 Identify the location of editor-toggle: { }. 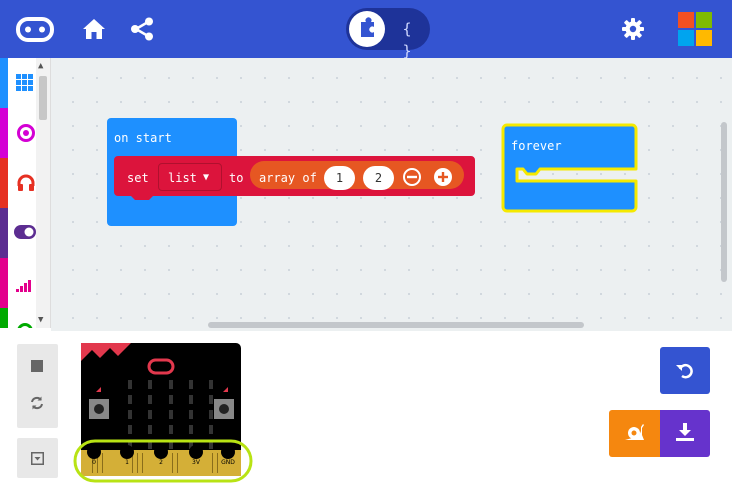
(388, 34).